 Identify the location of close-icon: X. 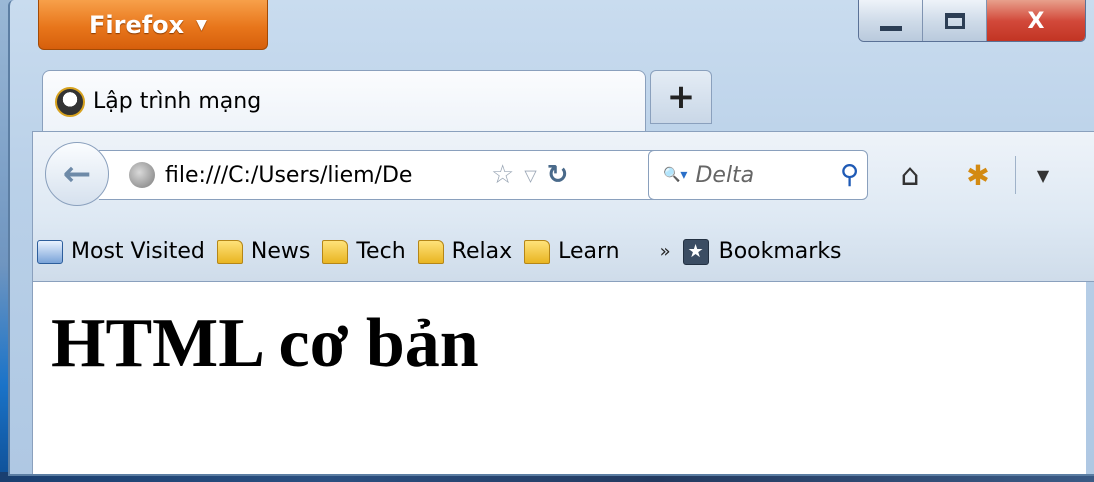
(1036, 21).